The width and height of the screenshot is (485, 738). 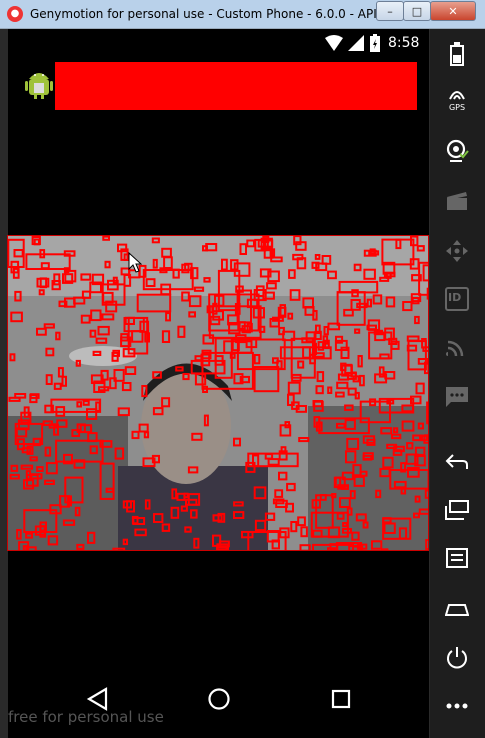 I want to click on app-bar, so click(x=218, y=86).